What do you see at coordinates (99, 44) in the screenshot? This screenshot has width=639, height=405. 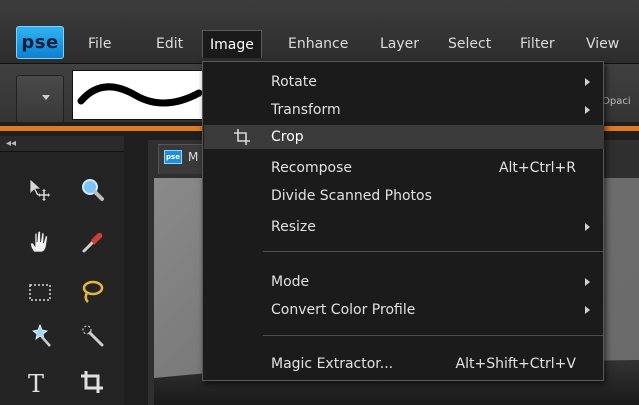 I see `menu-file: File` at bounding box center [99, 44].